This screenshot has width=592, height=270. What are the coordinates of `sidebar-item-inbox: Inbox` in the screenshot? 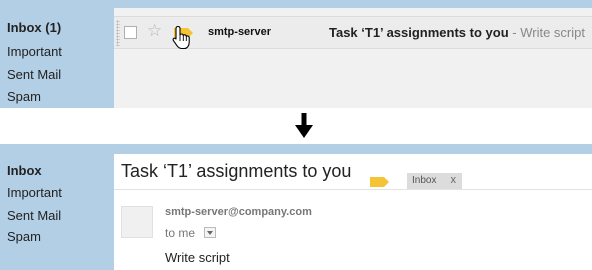 It's located at (24, 170).